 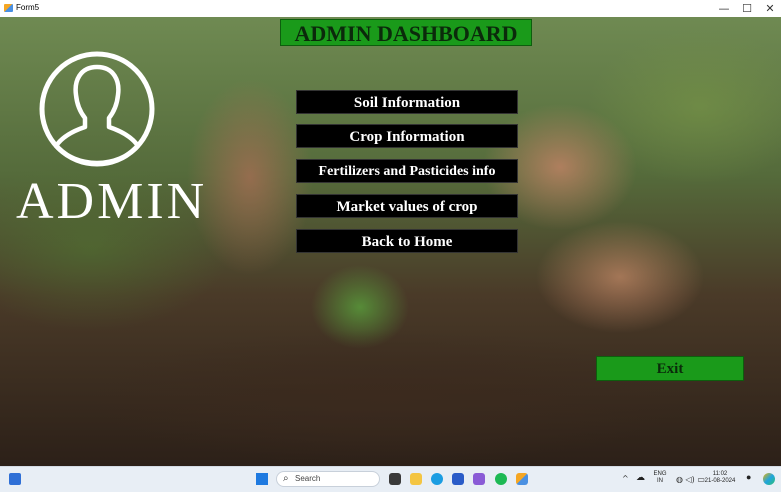 I want to click on chevron-up-icon: ^, so click(x=625, y=478).